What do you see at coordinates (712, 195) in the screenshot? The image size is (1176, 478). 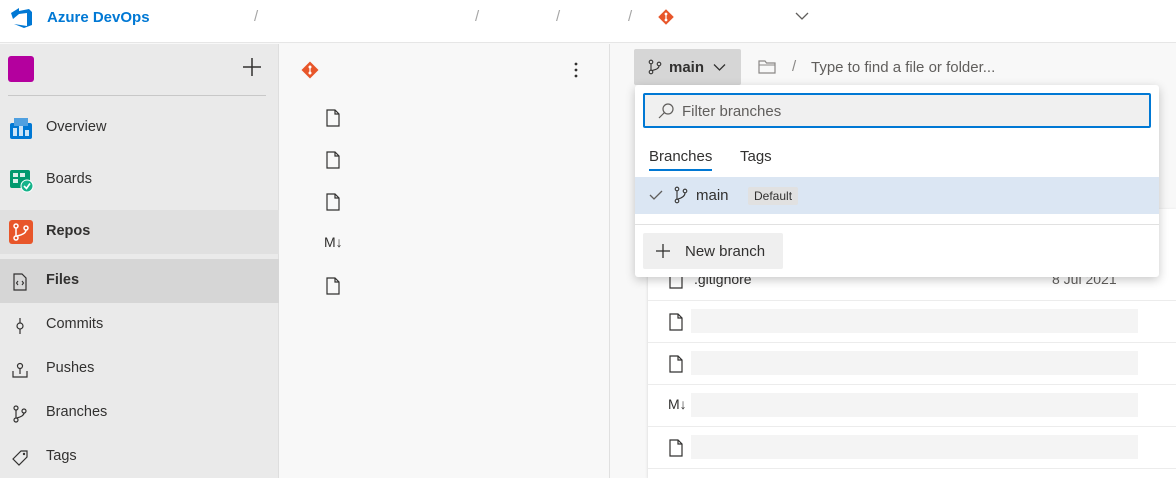 I see `branch-name: main` at bounding box center [712, 195].